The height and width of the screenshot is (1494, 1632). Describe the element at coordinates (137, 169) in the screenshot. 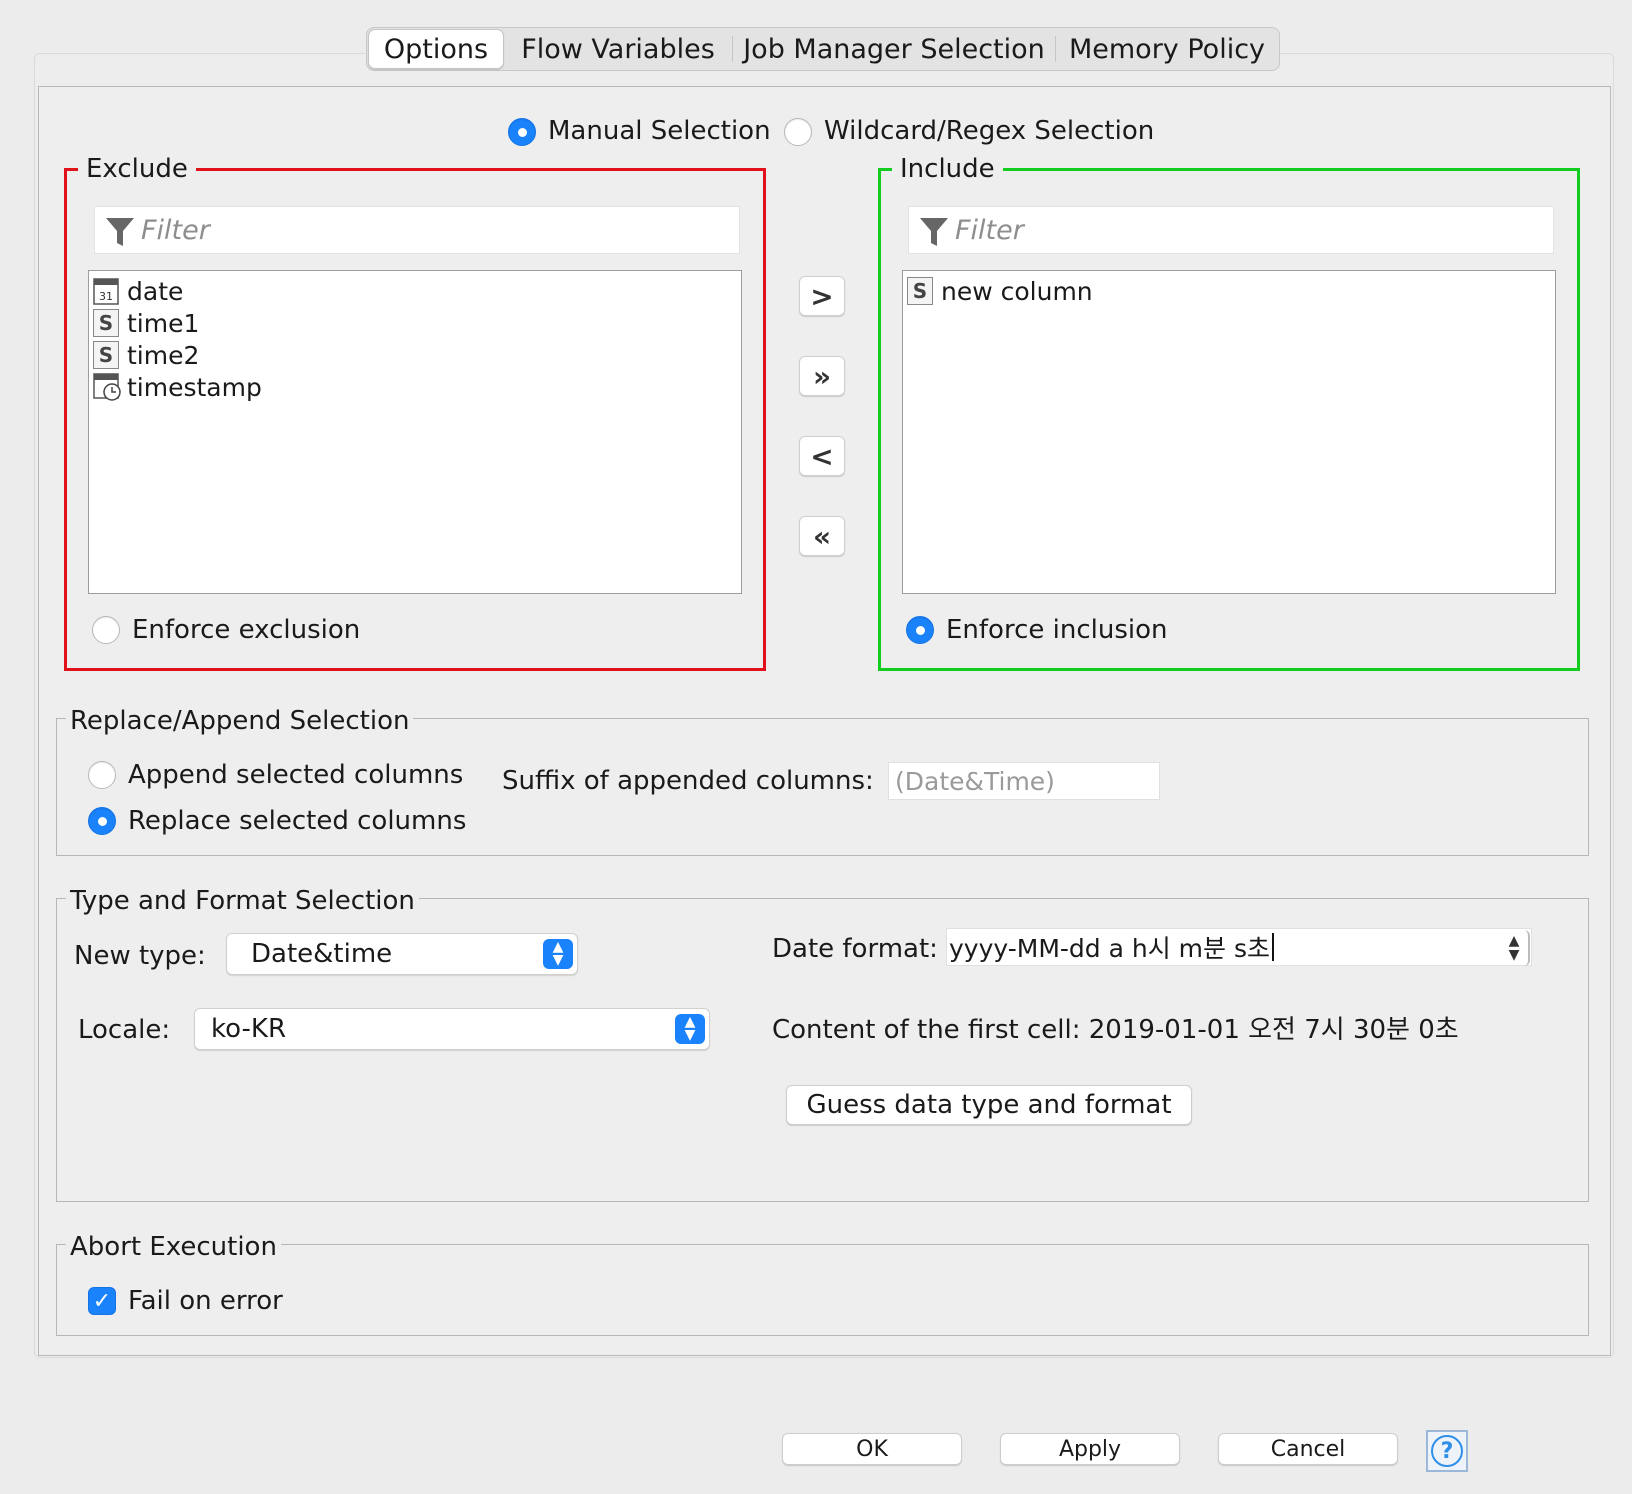

I see `exclude-title: Exclude` at that location.